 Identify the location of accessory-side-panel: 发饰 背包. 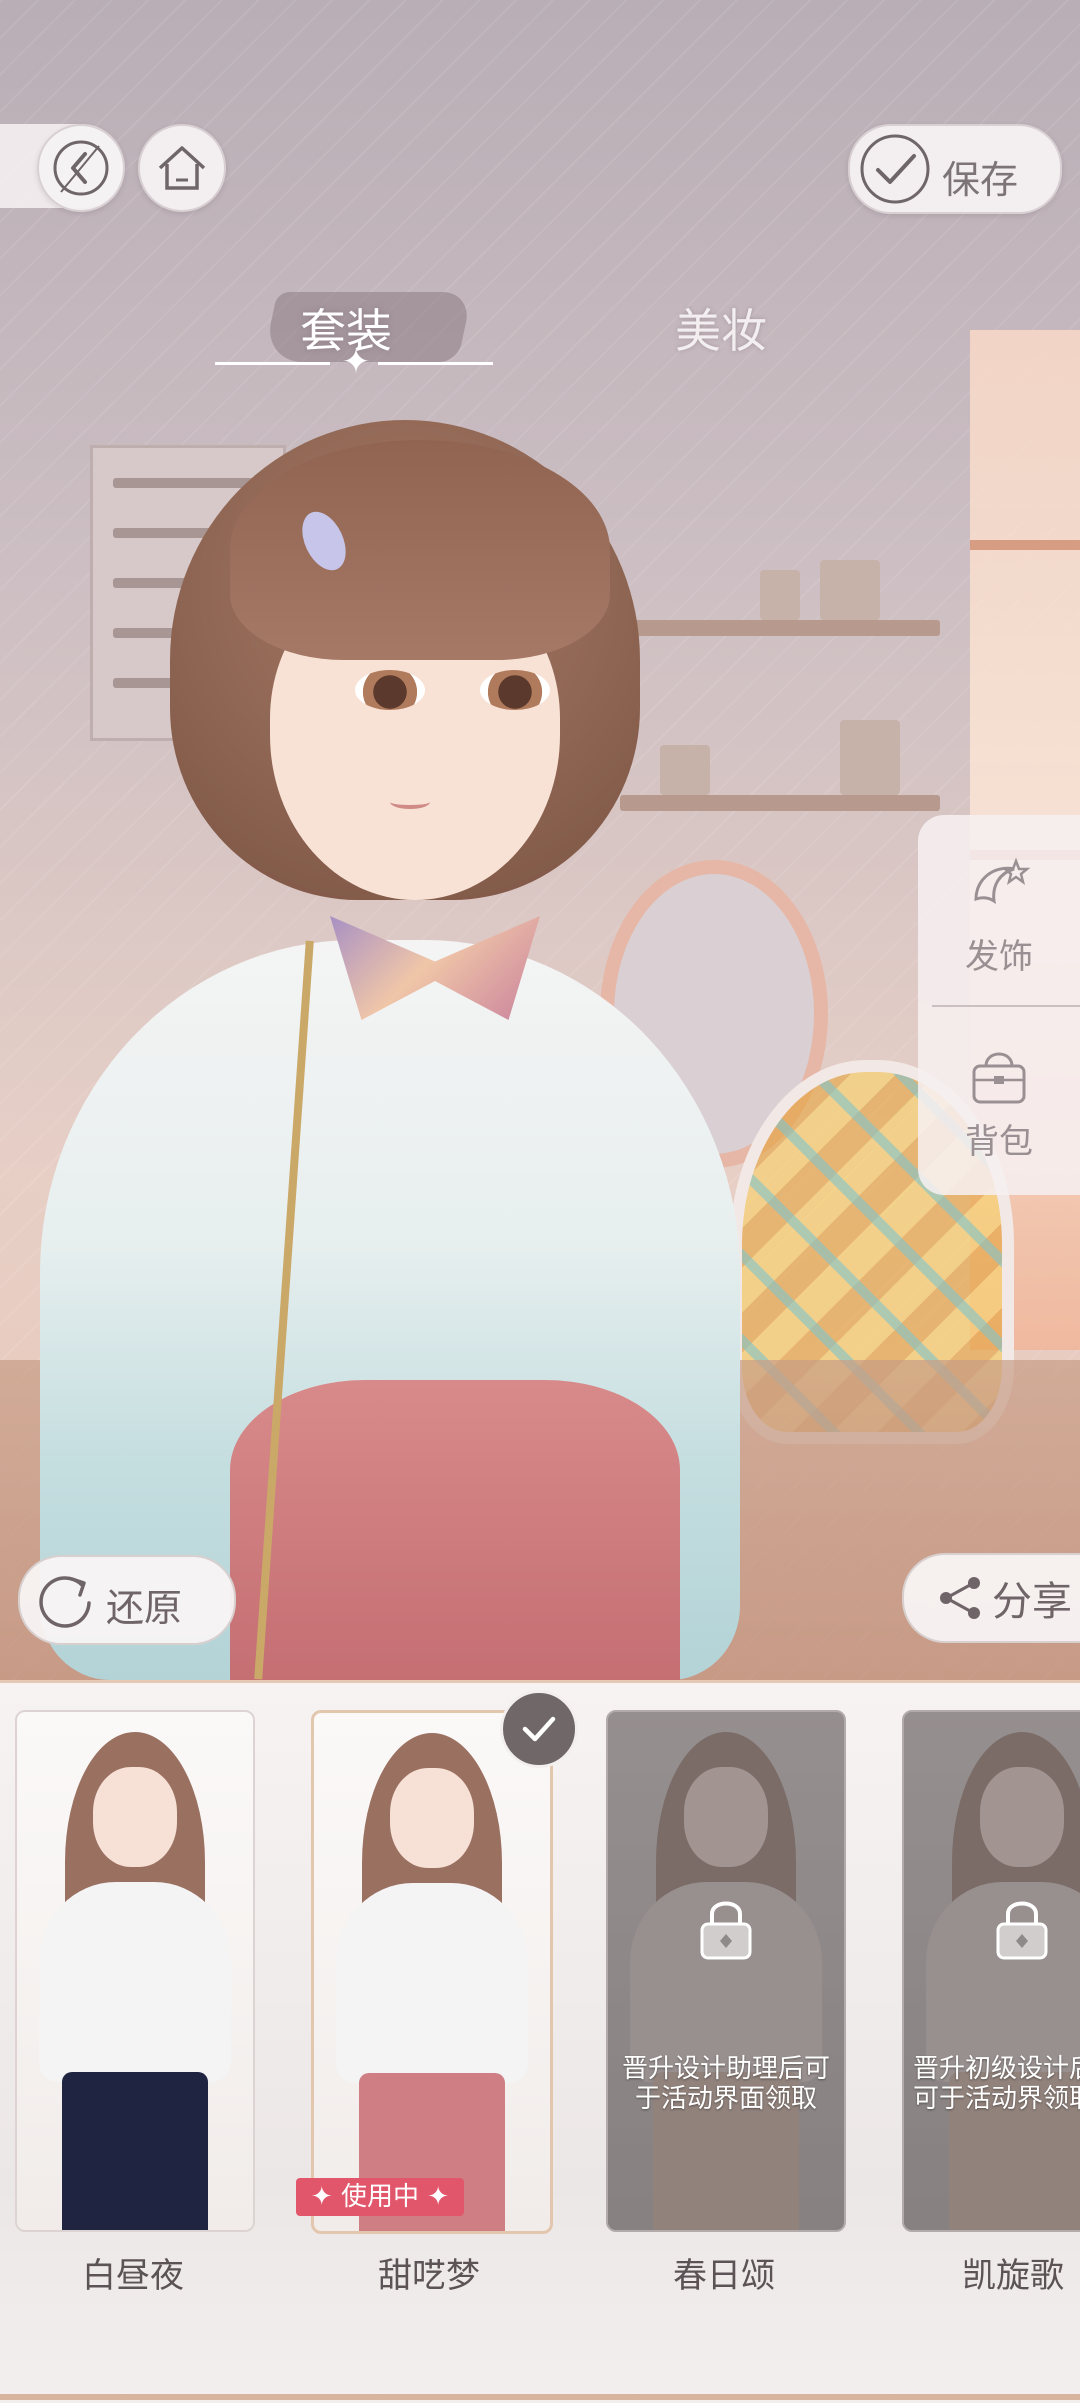
(999, 1005).